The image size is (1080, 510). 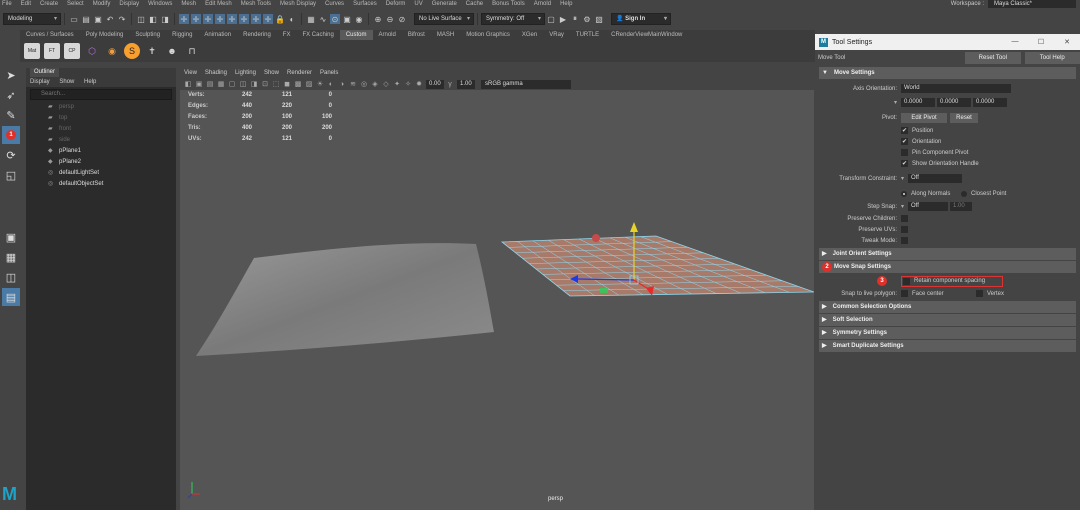 I want to click on select-deformer-icon: ✛, so click(x=232, y=19).